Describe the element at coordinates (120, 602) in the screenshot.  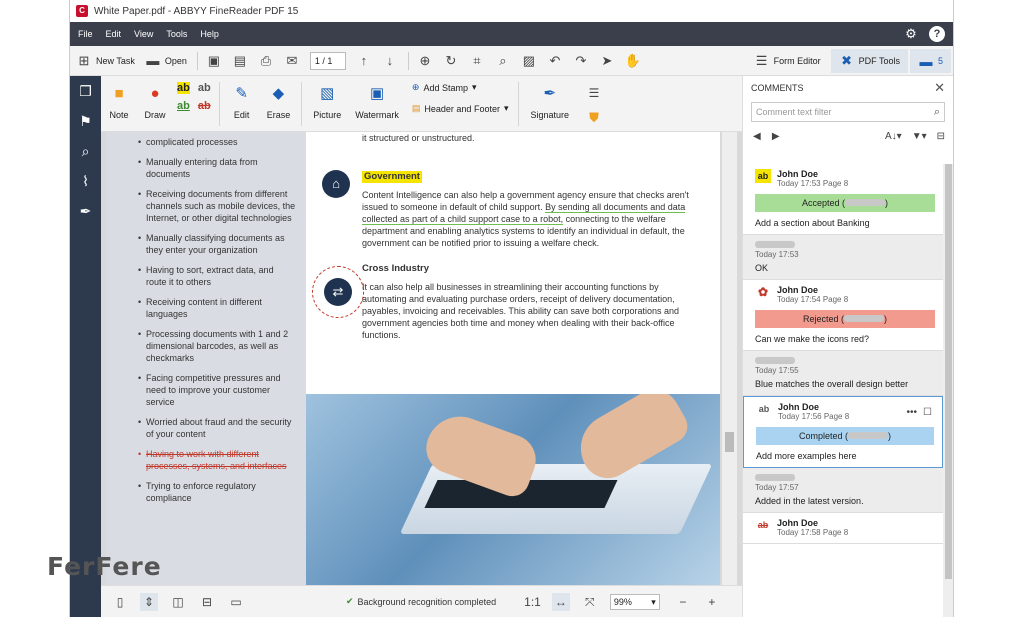
I see `single-page-icon: ▯` at that location.